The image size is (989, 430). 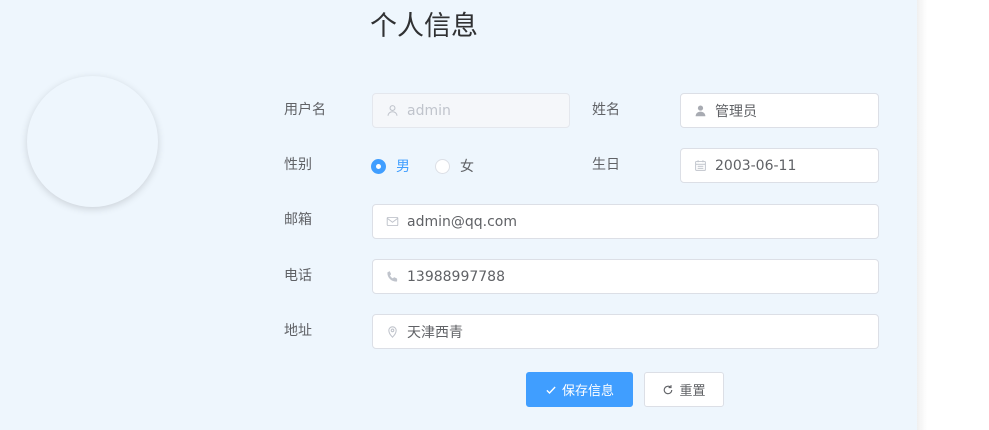 What do you see at coordinates (462, 221) in the screenshot?
I see `email-value: admin@qq.com` at bounding box center [462, 221].